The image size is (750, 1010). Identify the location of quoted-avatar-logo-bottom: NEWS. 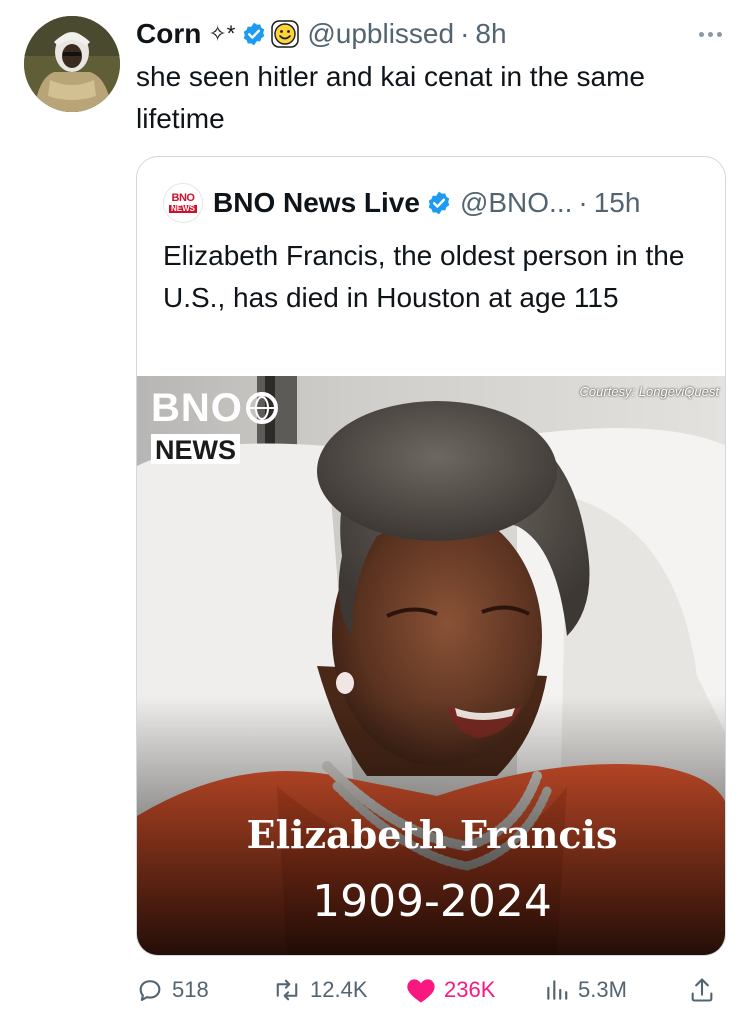
(183, 208).